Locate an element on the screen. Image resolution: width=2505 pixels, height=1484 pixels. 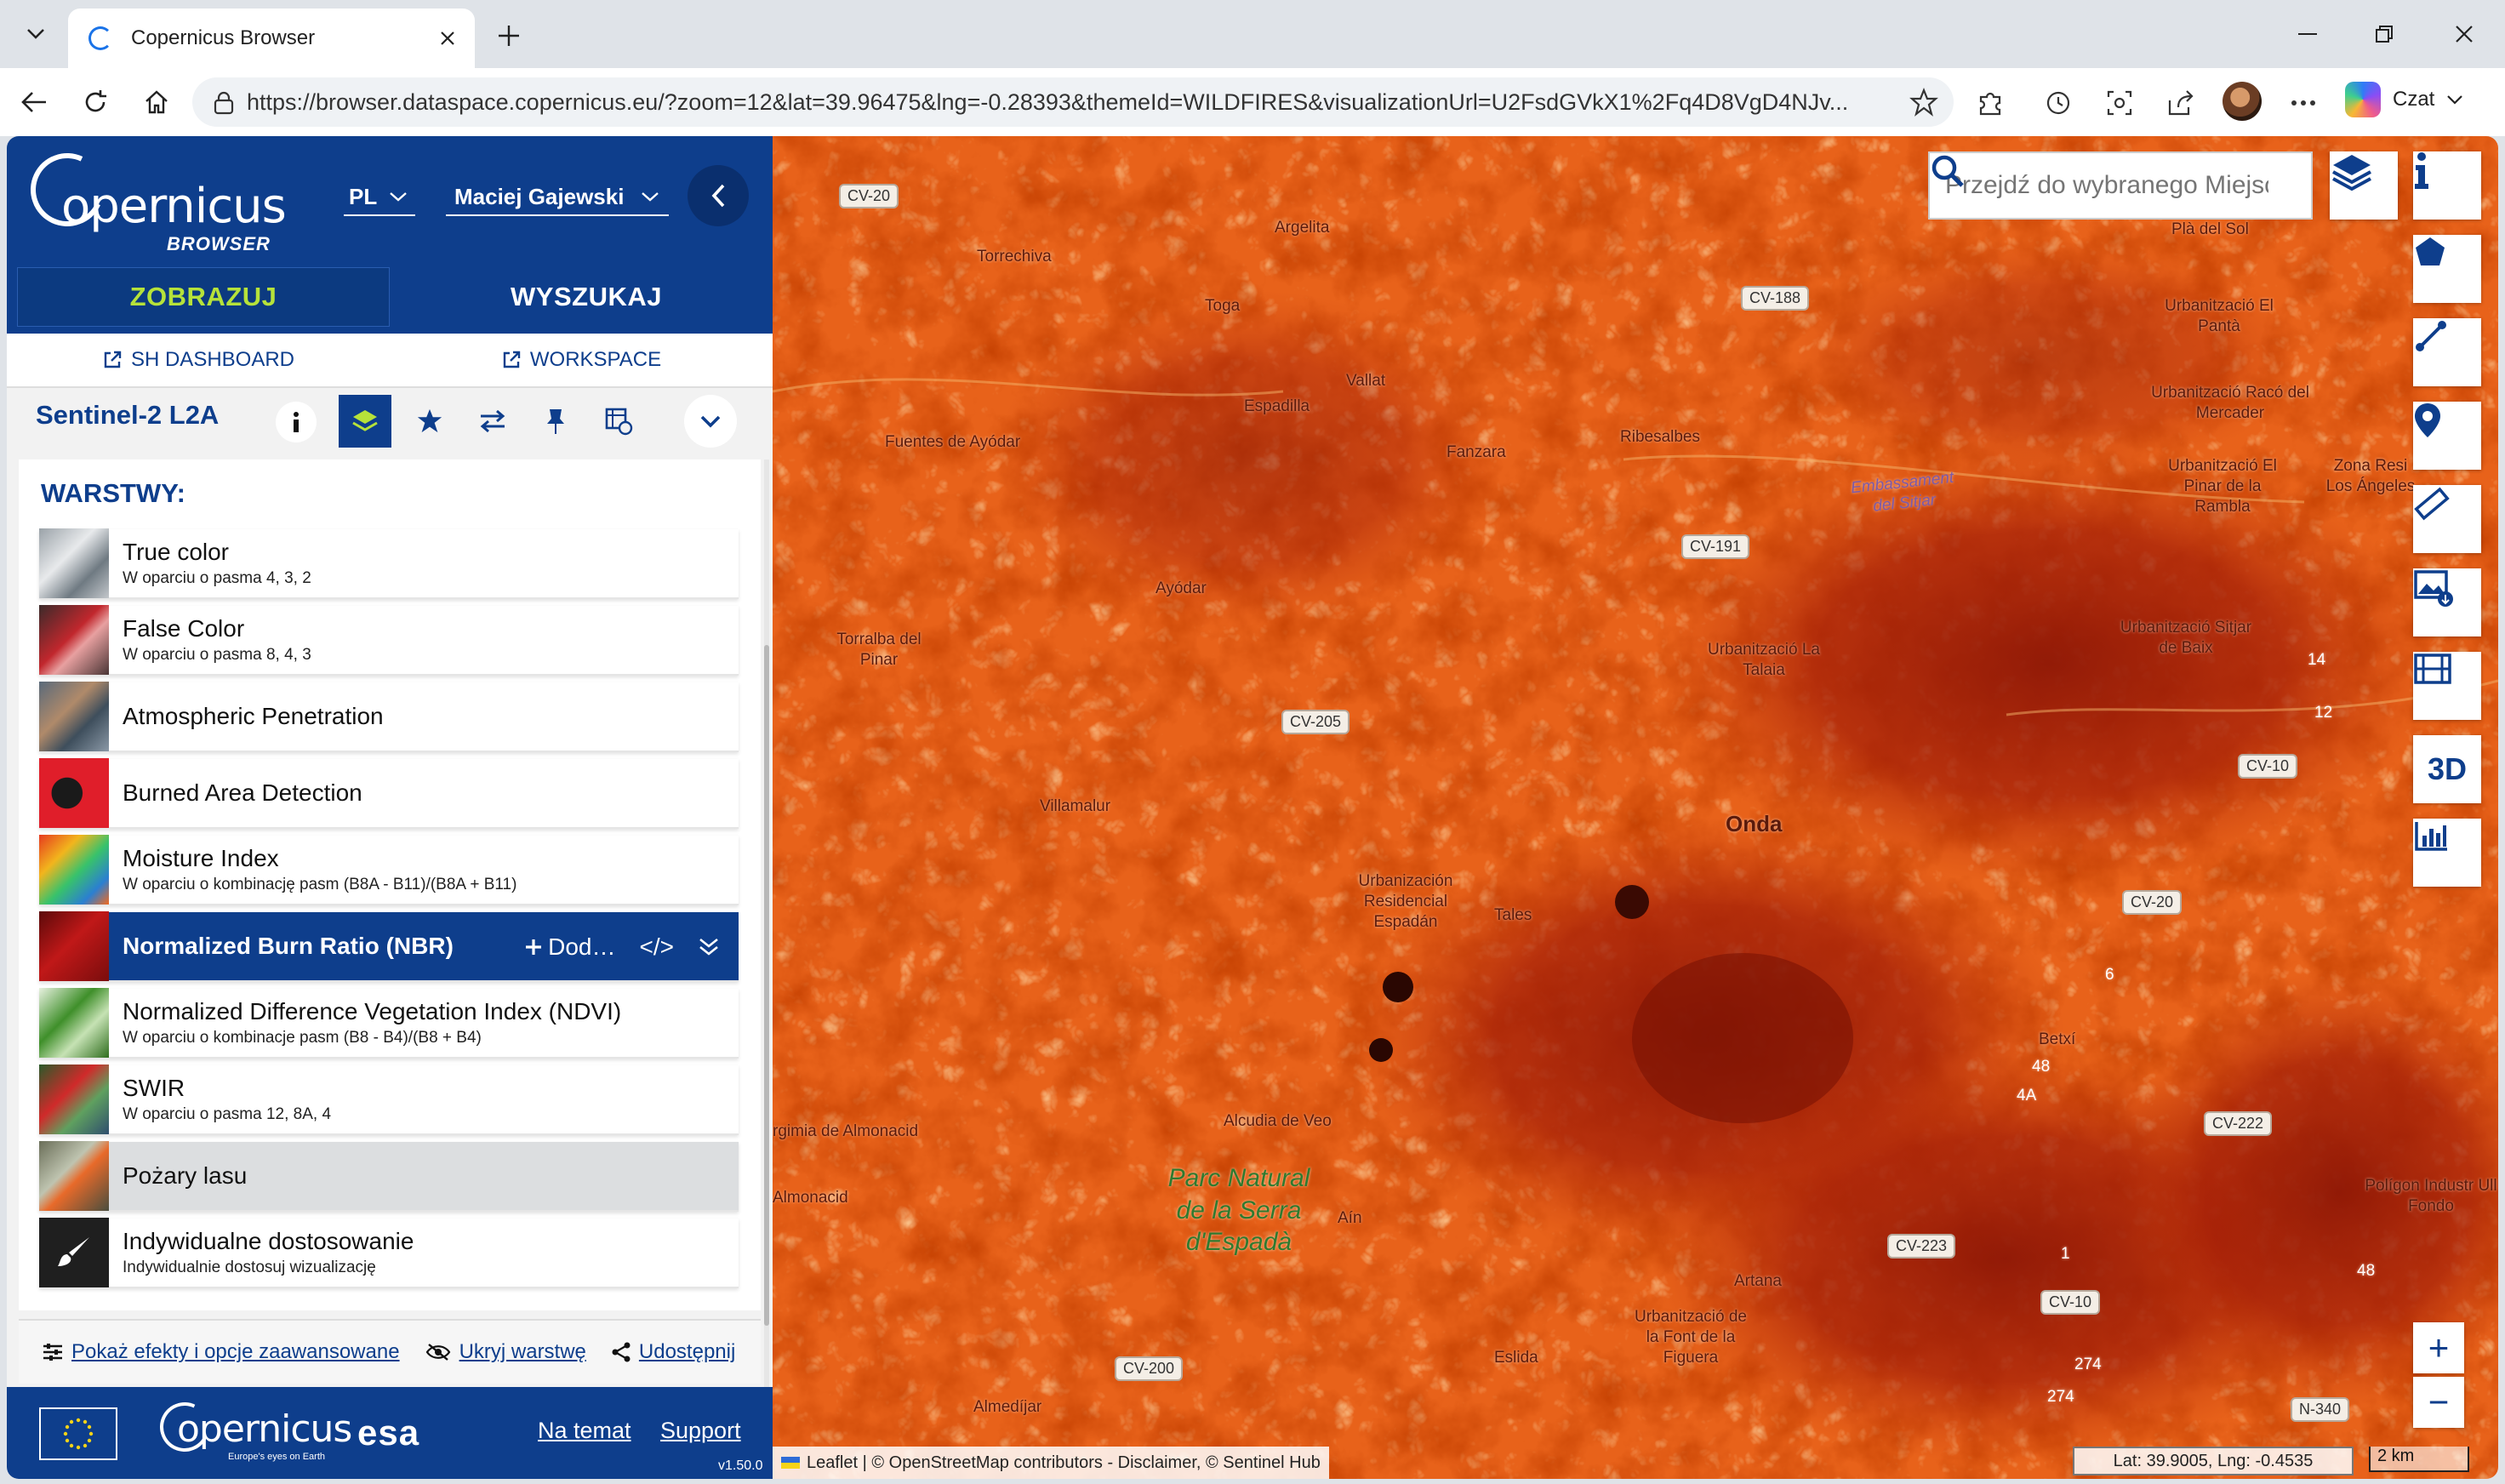
double-chevron-down-icon is located at coordinates (709, 947).